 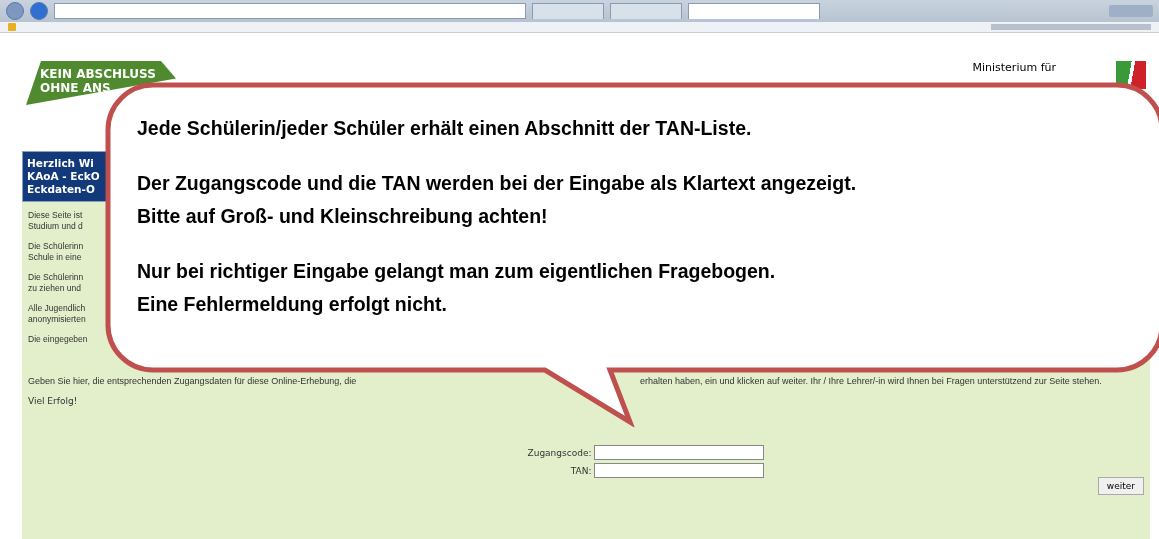 I want to click on intro-paragraph: Die Schülerinn Schule in eine, so click(x=56, y=252).